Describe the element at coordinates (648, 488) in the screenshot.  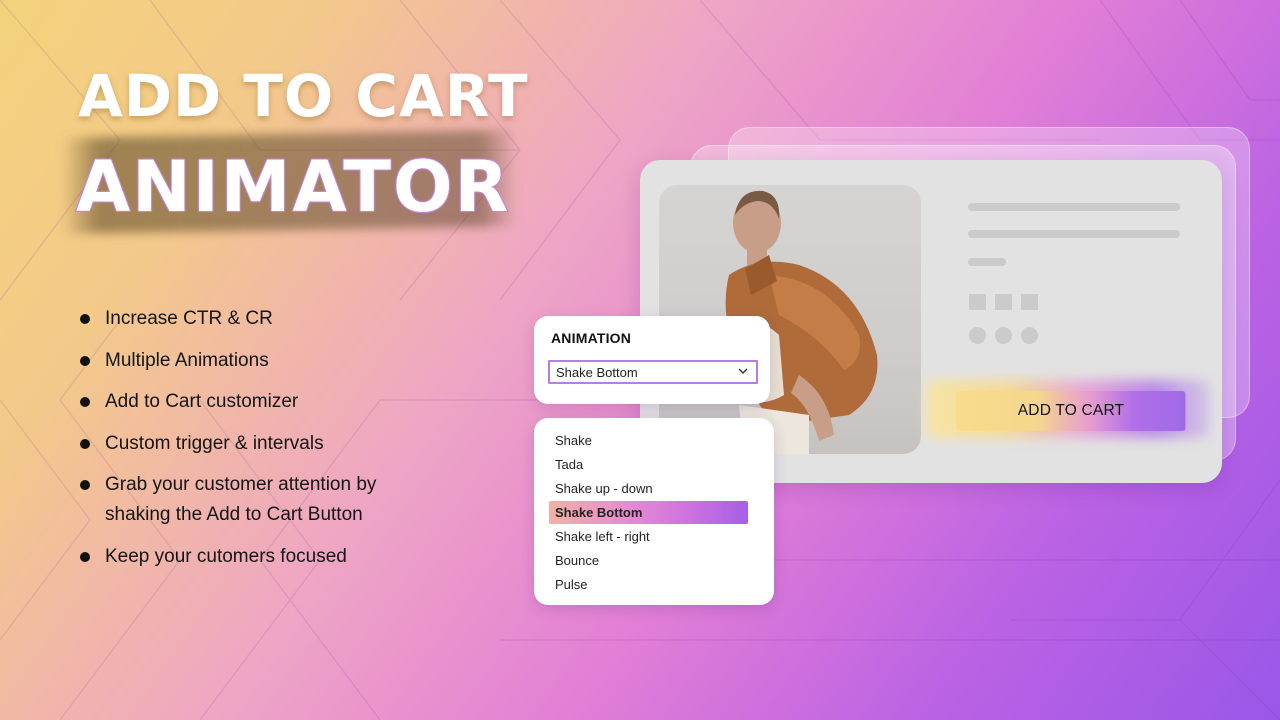
I see `animation-option: Shake up - down` at that location.